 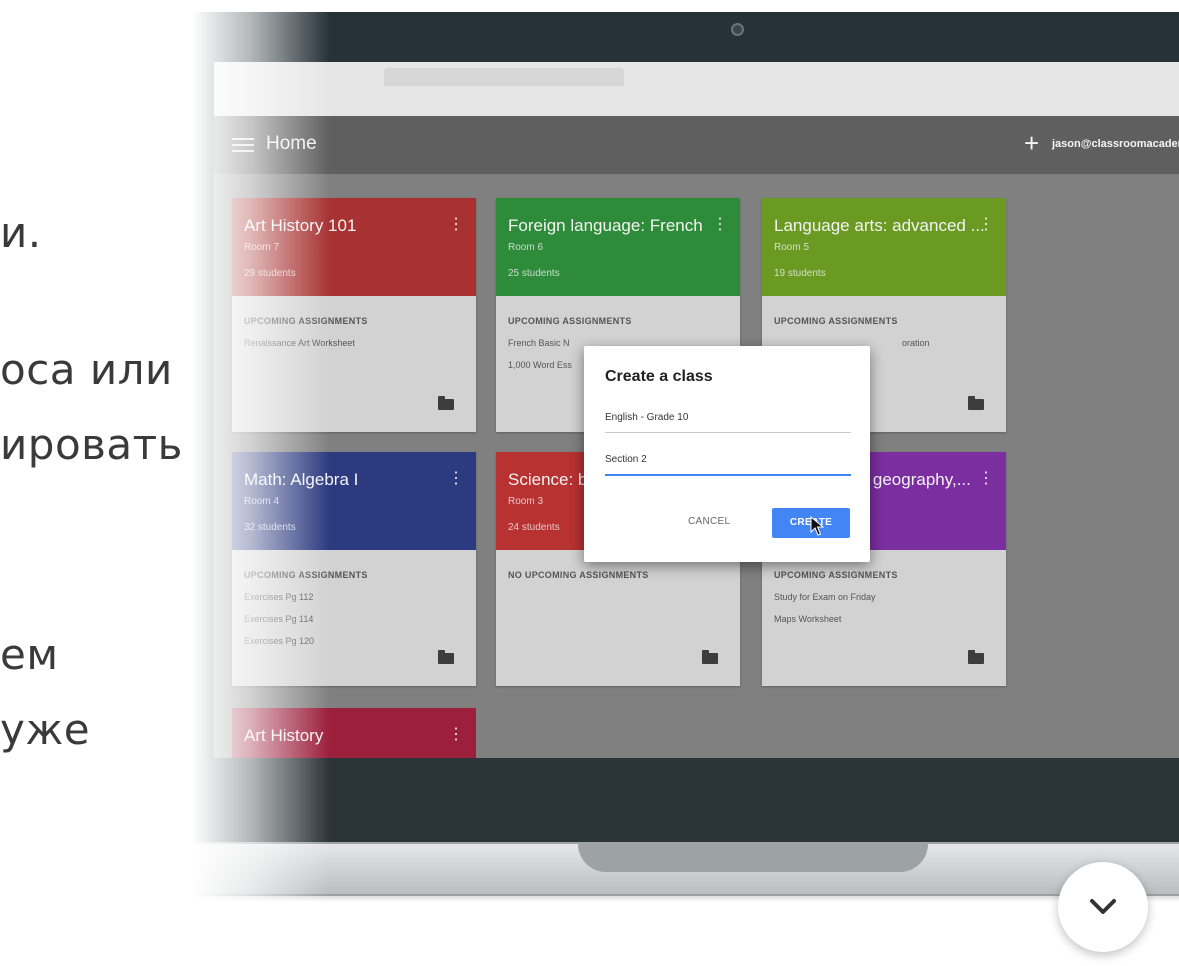 I want to click on chevron-down-icon, so click(x=1103, y=906).